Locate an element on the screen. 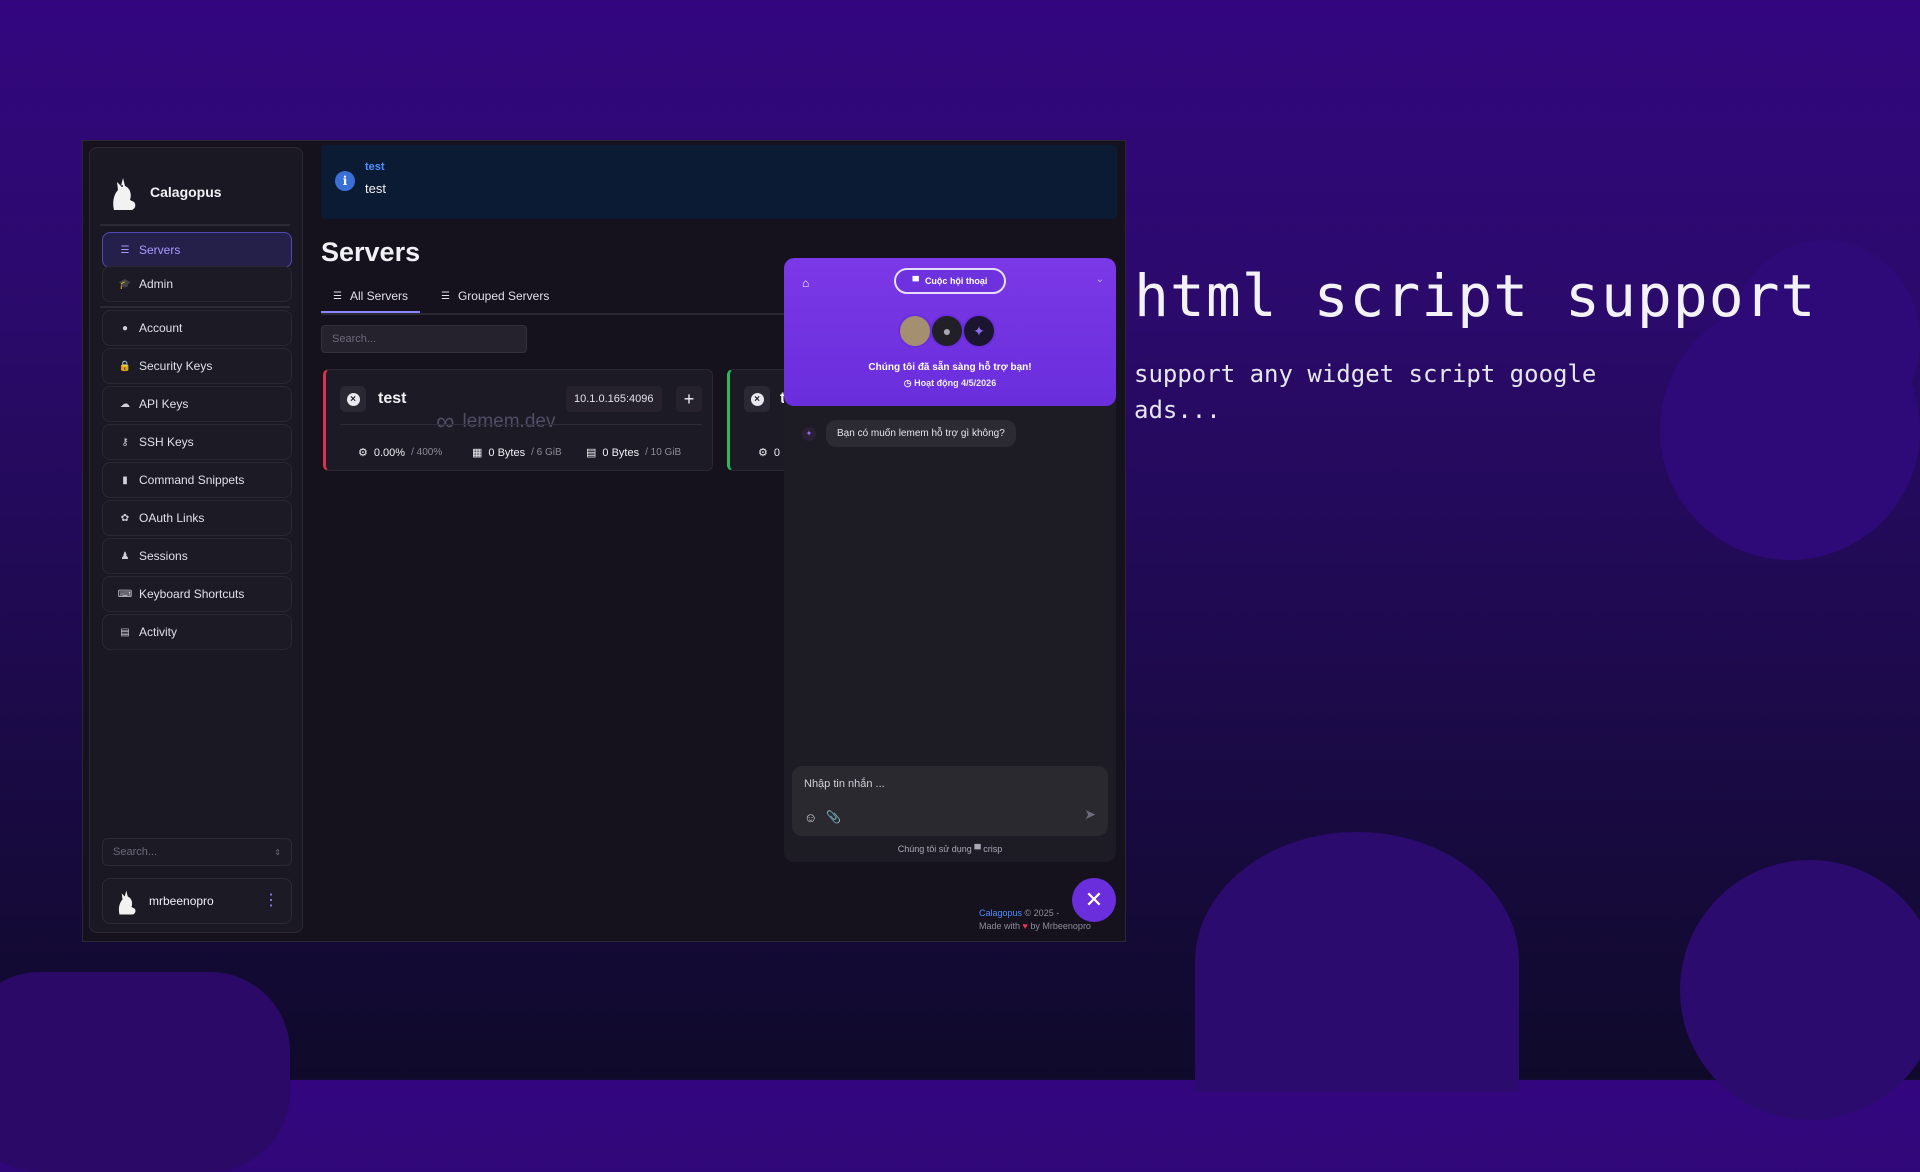 The image size is (1920, 1172). sidebar-item-account: ● Account is located at coordinates (197, 328).